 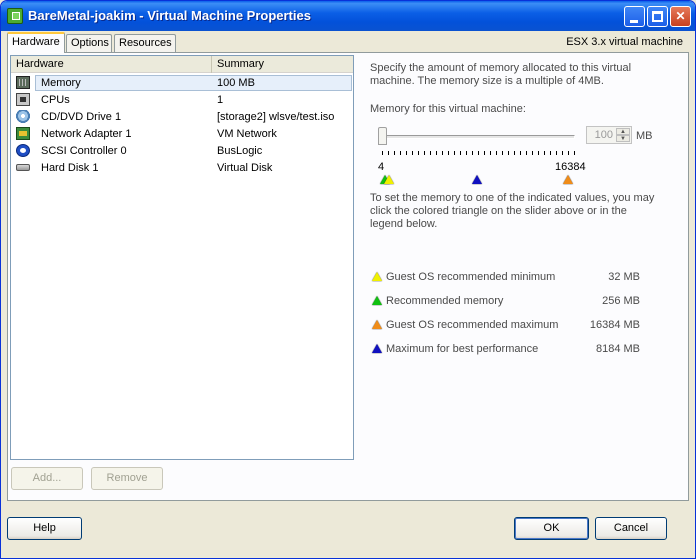 What do you see at coordinates (276, 117) in the screenshot?
I see `hardware-summary: [storage2] wlsve/test.iso` at bounding box center [276, 117].